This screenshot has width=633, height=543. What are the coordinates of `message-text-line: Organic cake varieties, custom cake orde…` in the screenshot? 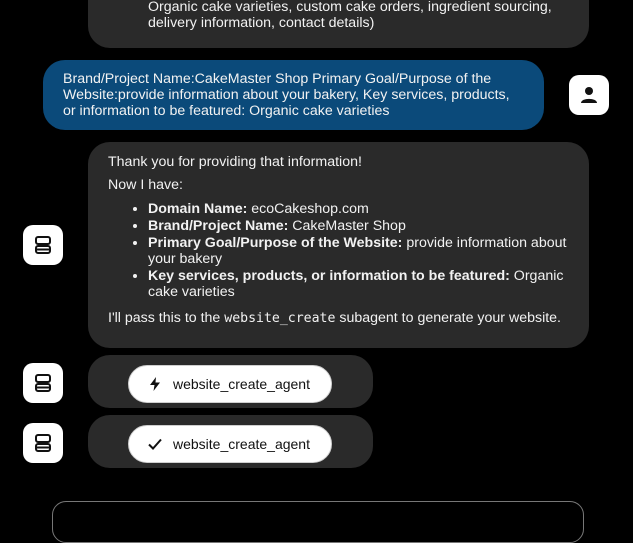 It's located at (350, 7).